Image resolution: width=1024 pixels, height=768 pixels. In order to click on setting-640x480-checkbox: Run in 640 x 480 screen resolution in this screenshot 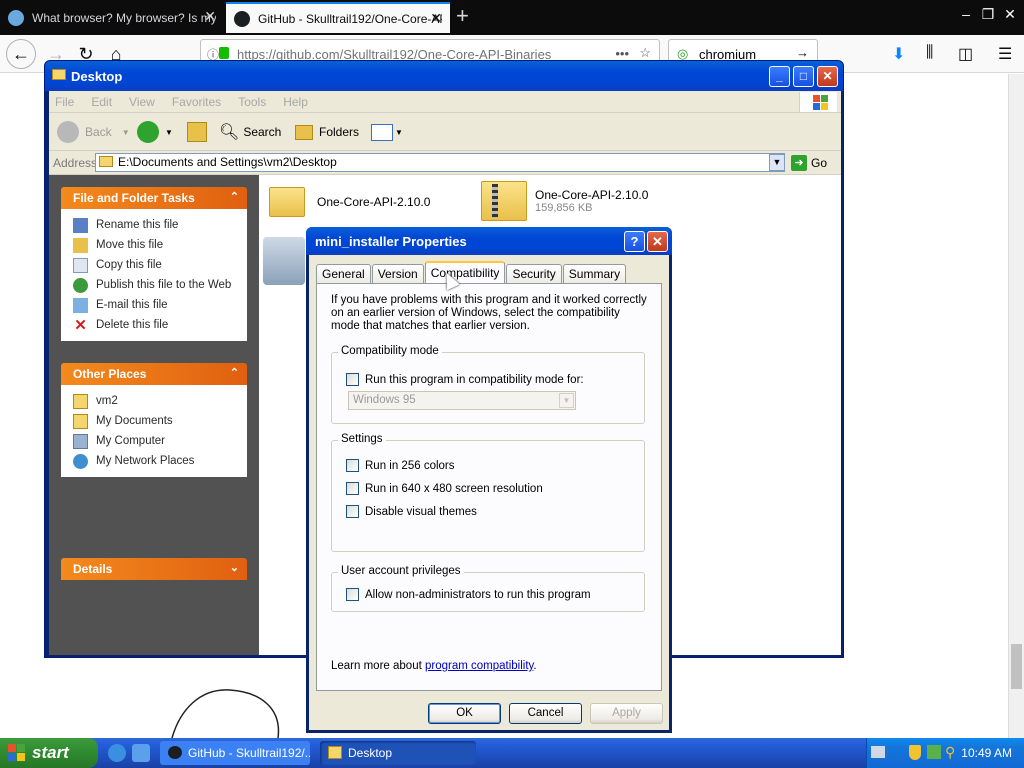, I will do `click(444, 488)`.